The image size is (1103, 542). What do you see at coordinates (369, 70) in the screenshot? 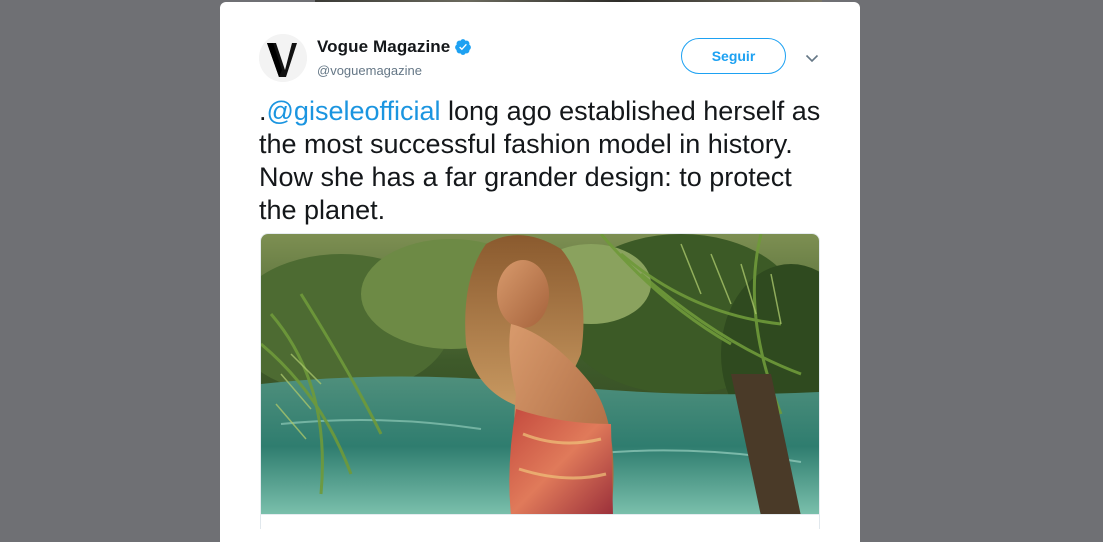
I see `author-handle: @voguemagazine` at bounding box center [369, 70].